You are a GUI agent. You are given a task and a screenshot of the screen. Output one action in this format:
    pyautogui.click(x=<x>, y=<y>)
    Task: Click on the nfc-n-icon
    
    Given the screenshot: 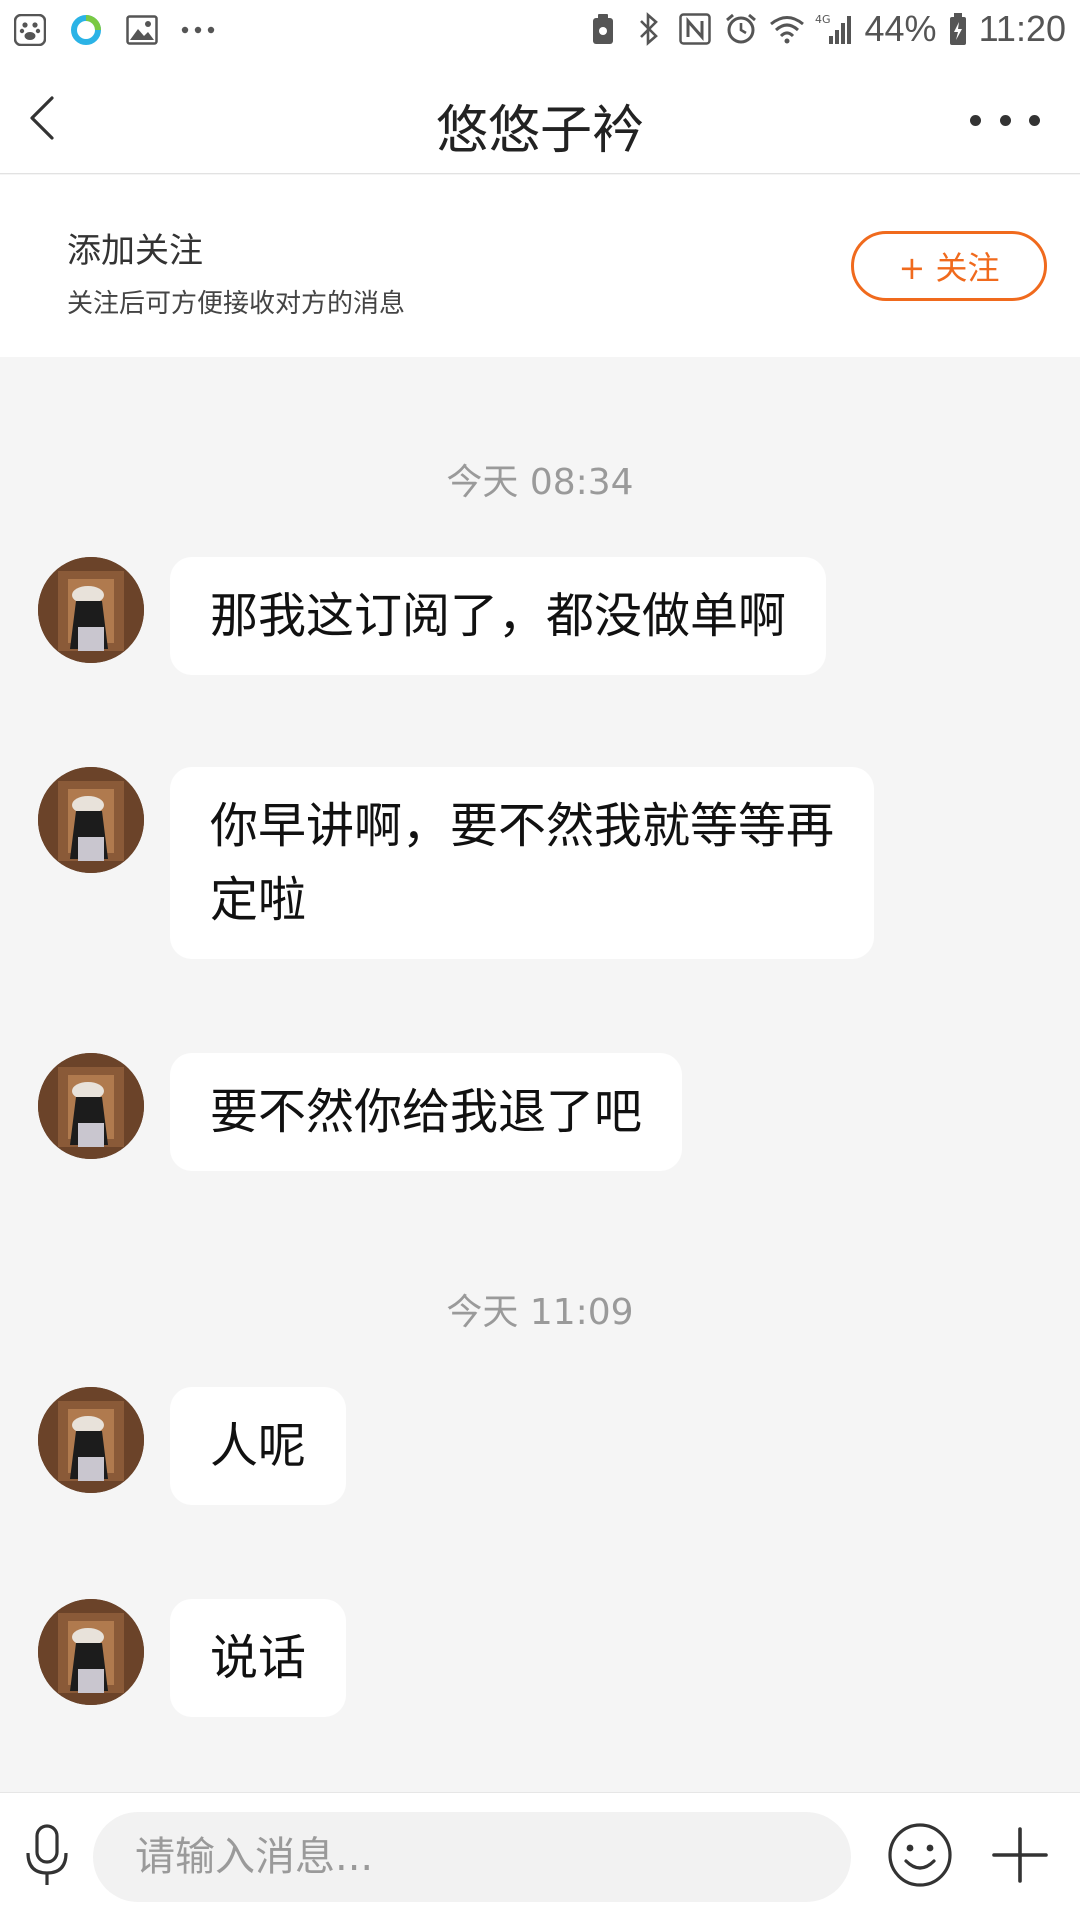 What is the action you would take?
    pyautogui.click(x=695, y=29)
    